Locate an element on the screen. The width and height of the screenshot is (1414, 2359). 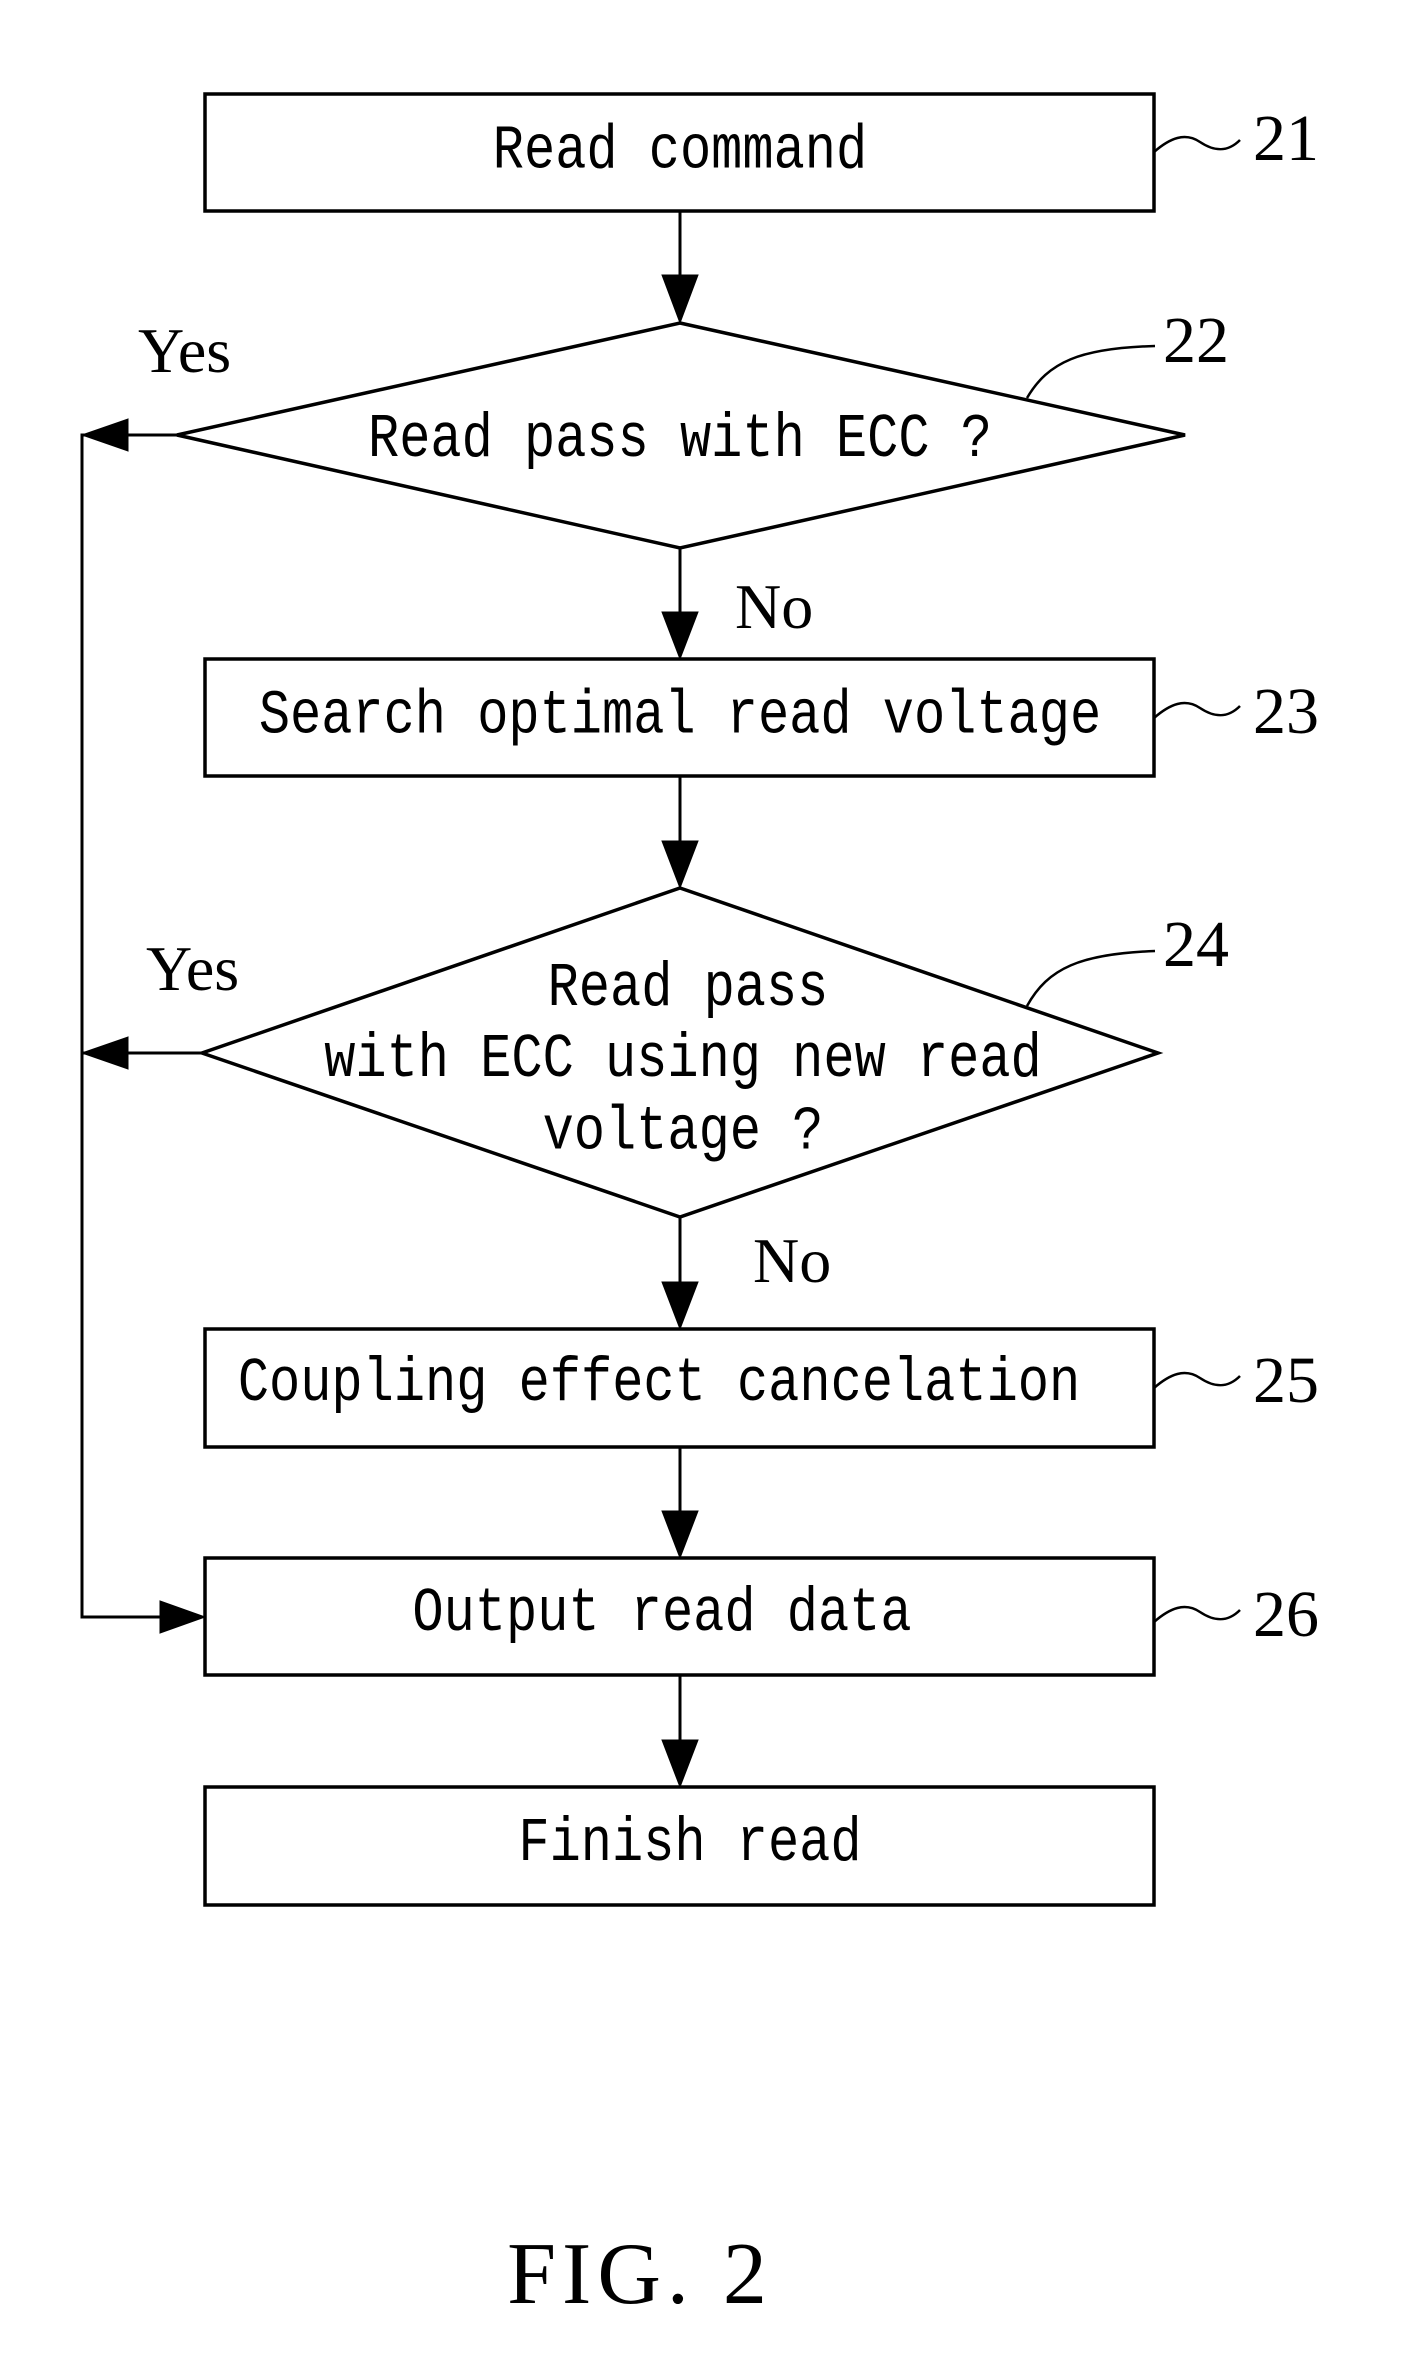
step-26-output-data: Output read data 26 is located at coordinates (761, 1616).